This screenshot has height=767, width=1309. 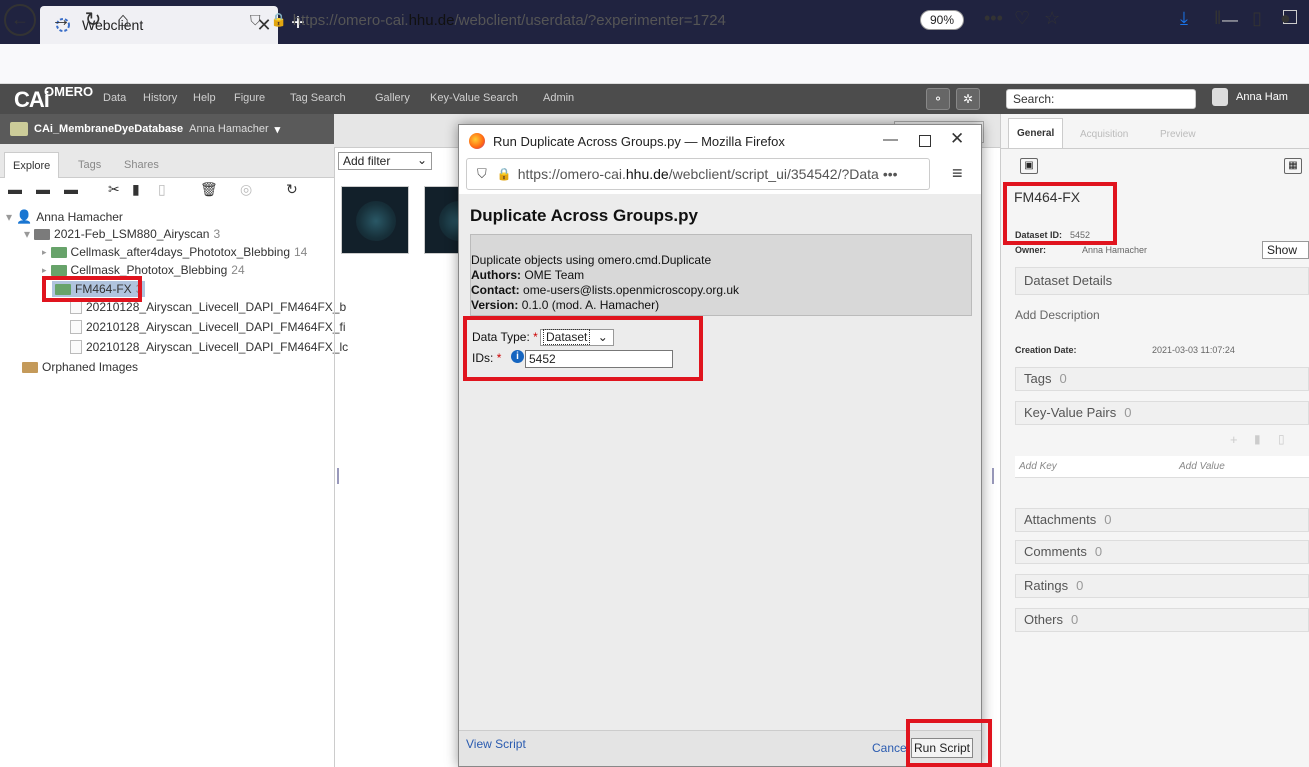 I want to click on user-menu: Anna Ham, so click(x=1250, y=97).